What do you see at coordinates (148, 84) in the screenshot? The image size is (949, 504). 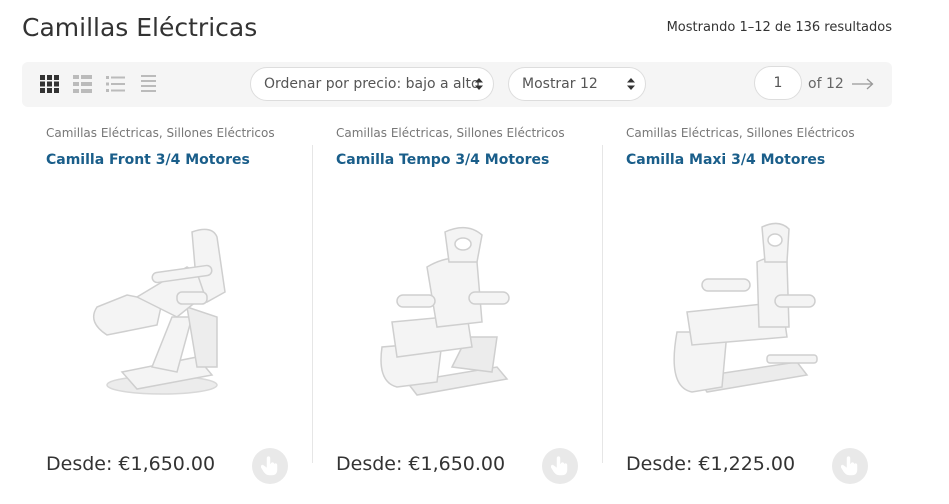 I see `list-compact-icon` at bounding box center [148, 84].